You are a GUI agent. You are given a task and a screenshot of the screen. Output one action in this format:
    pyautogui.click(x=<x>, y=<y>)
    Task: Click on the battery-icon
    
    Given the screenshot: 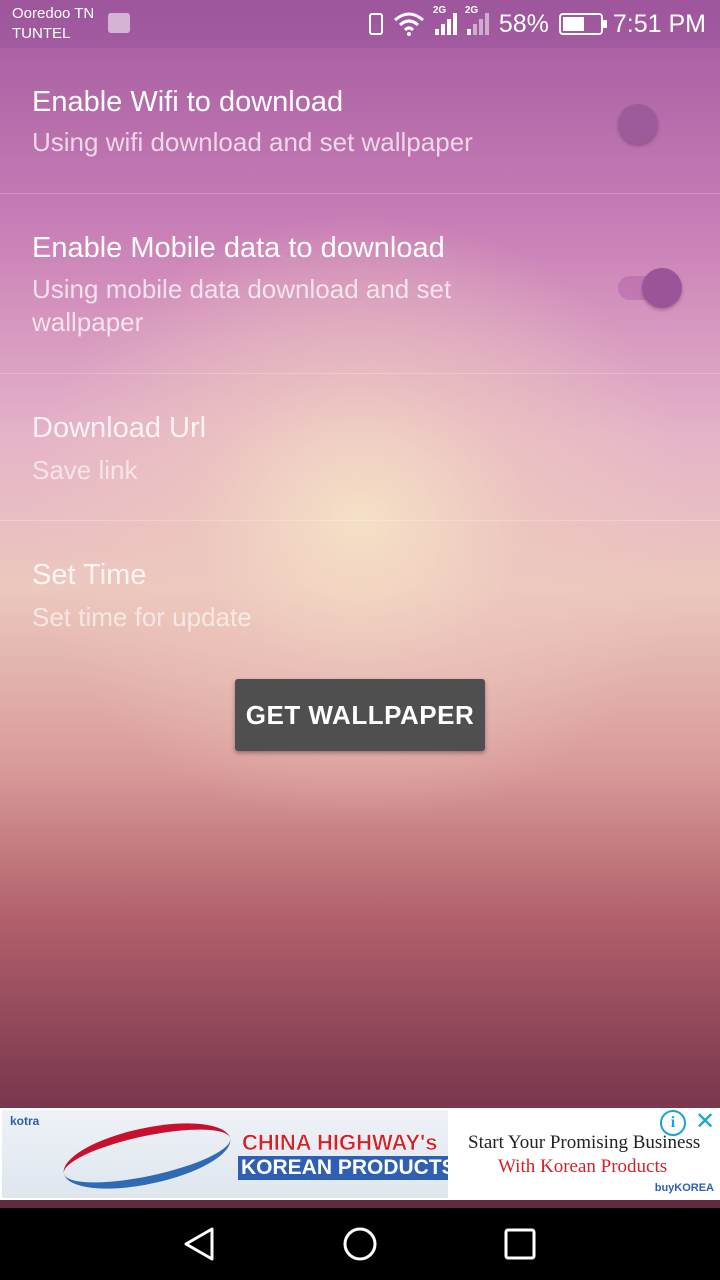 What is the action you would take?
    pyautogui.click(x=582, y=24)
    